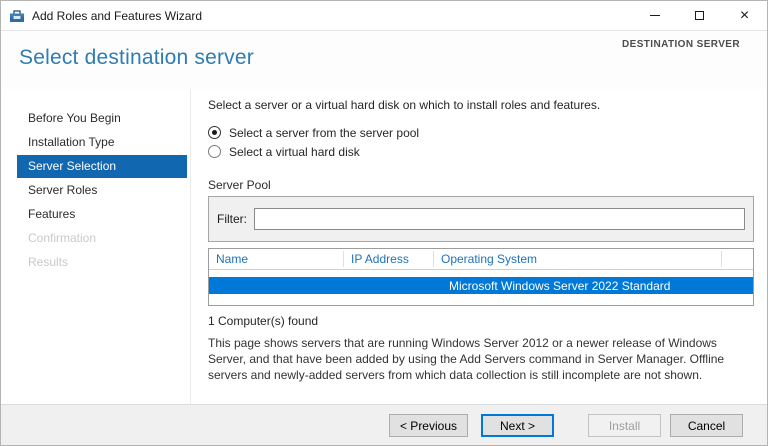 Image resolution: width=768 pixels, height=446 pixels. I want to click on server-pool-row: Microsoft Windows Server 2022 Standard, so click(481, 285).